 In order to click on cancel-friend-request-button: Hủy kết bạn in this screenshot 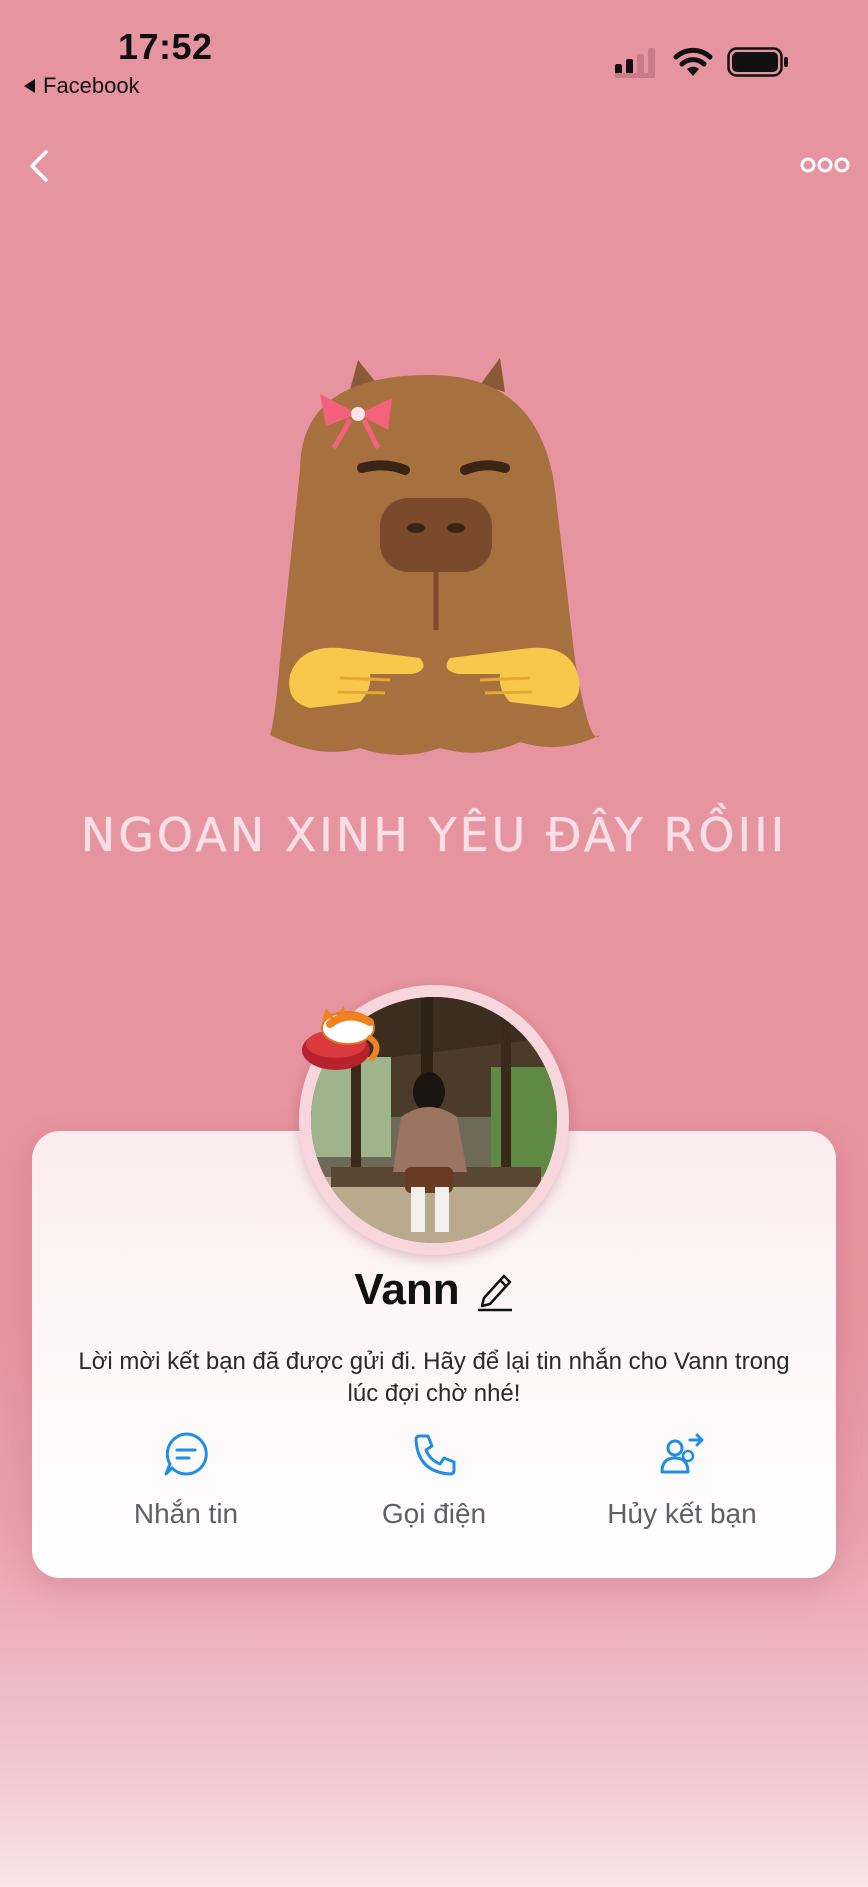, I will do `click(682, 1495)`.